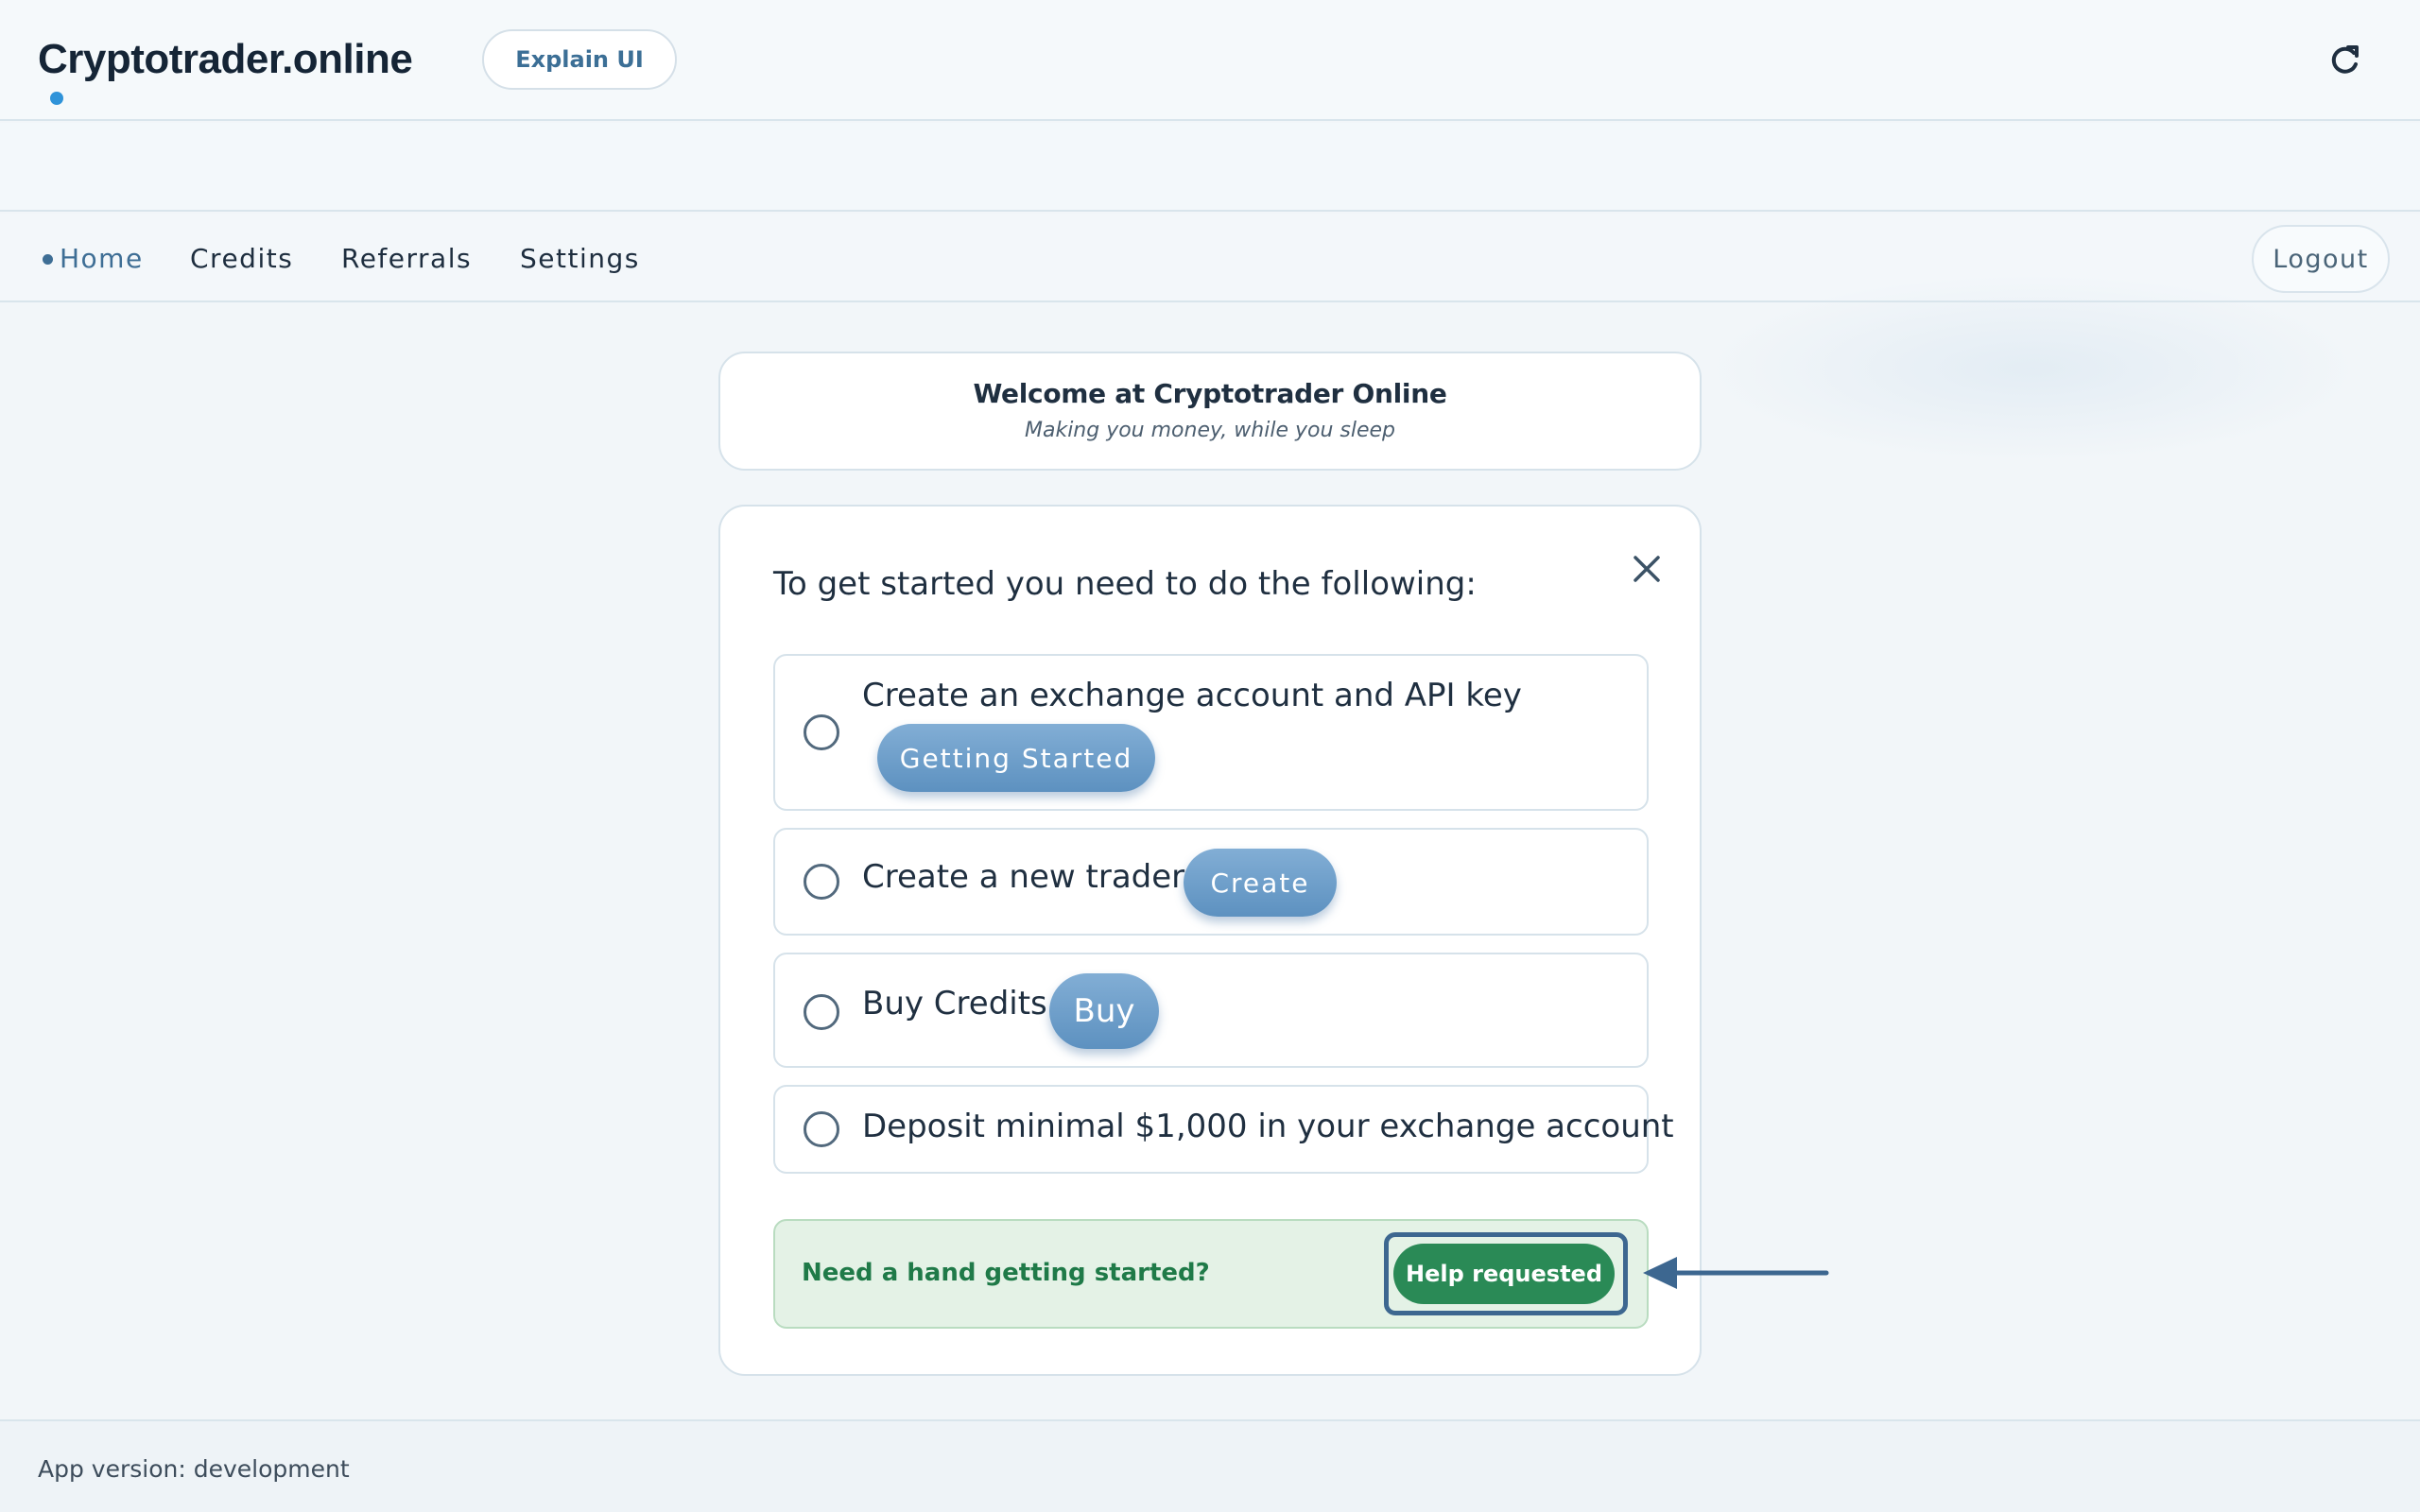 The image size is (2420, 1512). Describe the element at coordinates (1210, 1465) in the screenshot. I see `footer: App version: development` at that location.